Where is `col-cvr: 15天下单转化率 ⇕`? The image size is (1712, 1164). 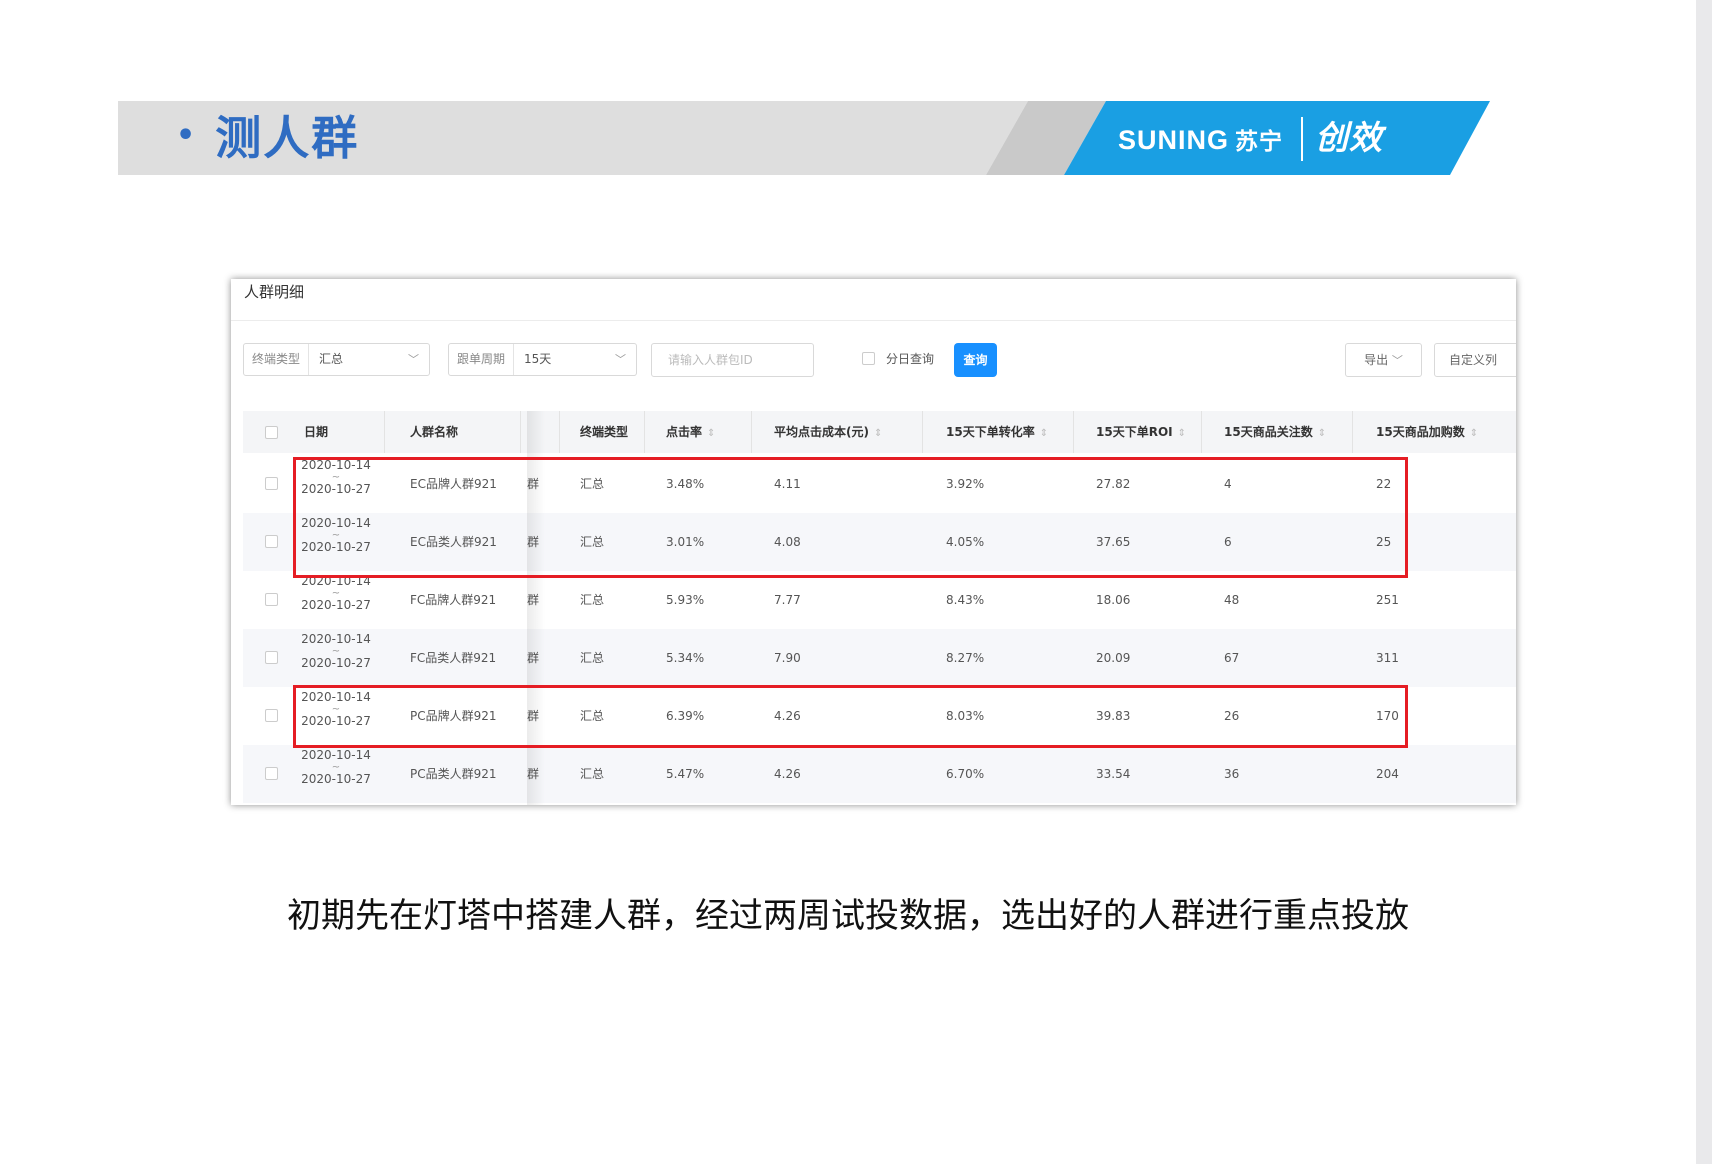
col-cvr: 15天下单转化率 ⇕ is located at coordinates (997, 432).